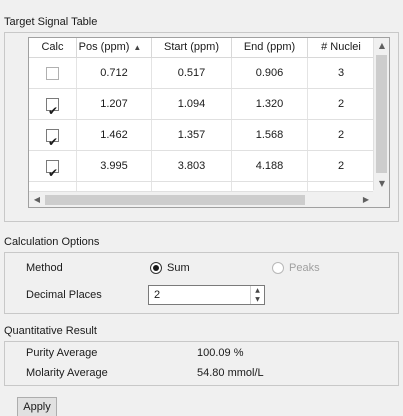 The height and width of the screenshot is (416, 403). What do you see at coordinates (53, 48) in the screenshot?
I see `col-header-calc: Calc` at bounding box center [53, 48].